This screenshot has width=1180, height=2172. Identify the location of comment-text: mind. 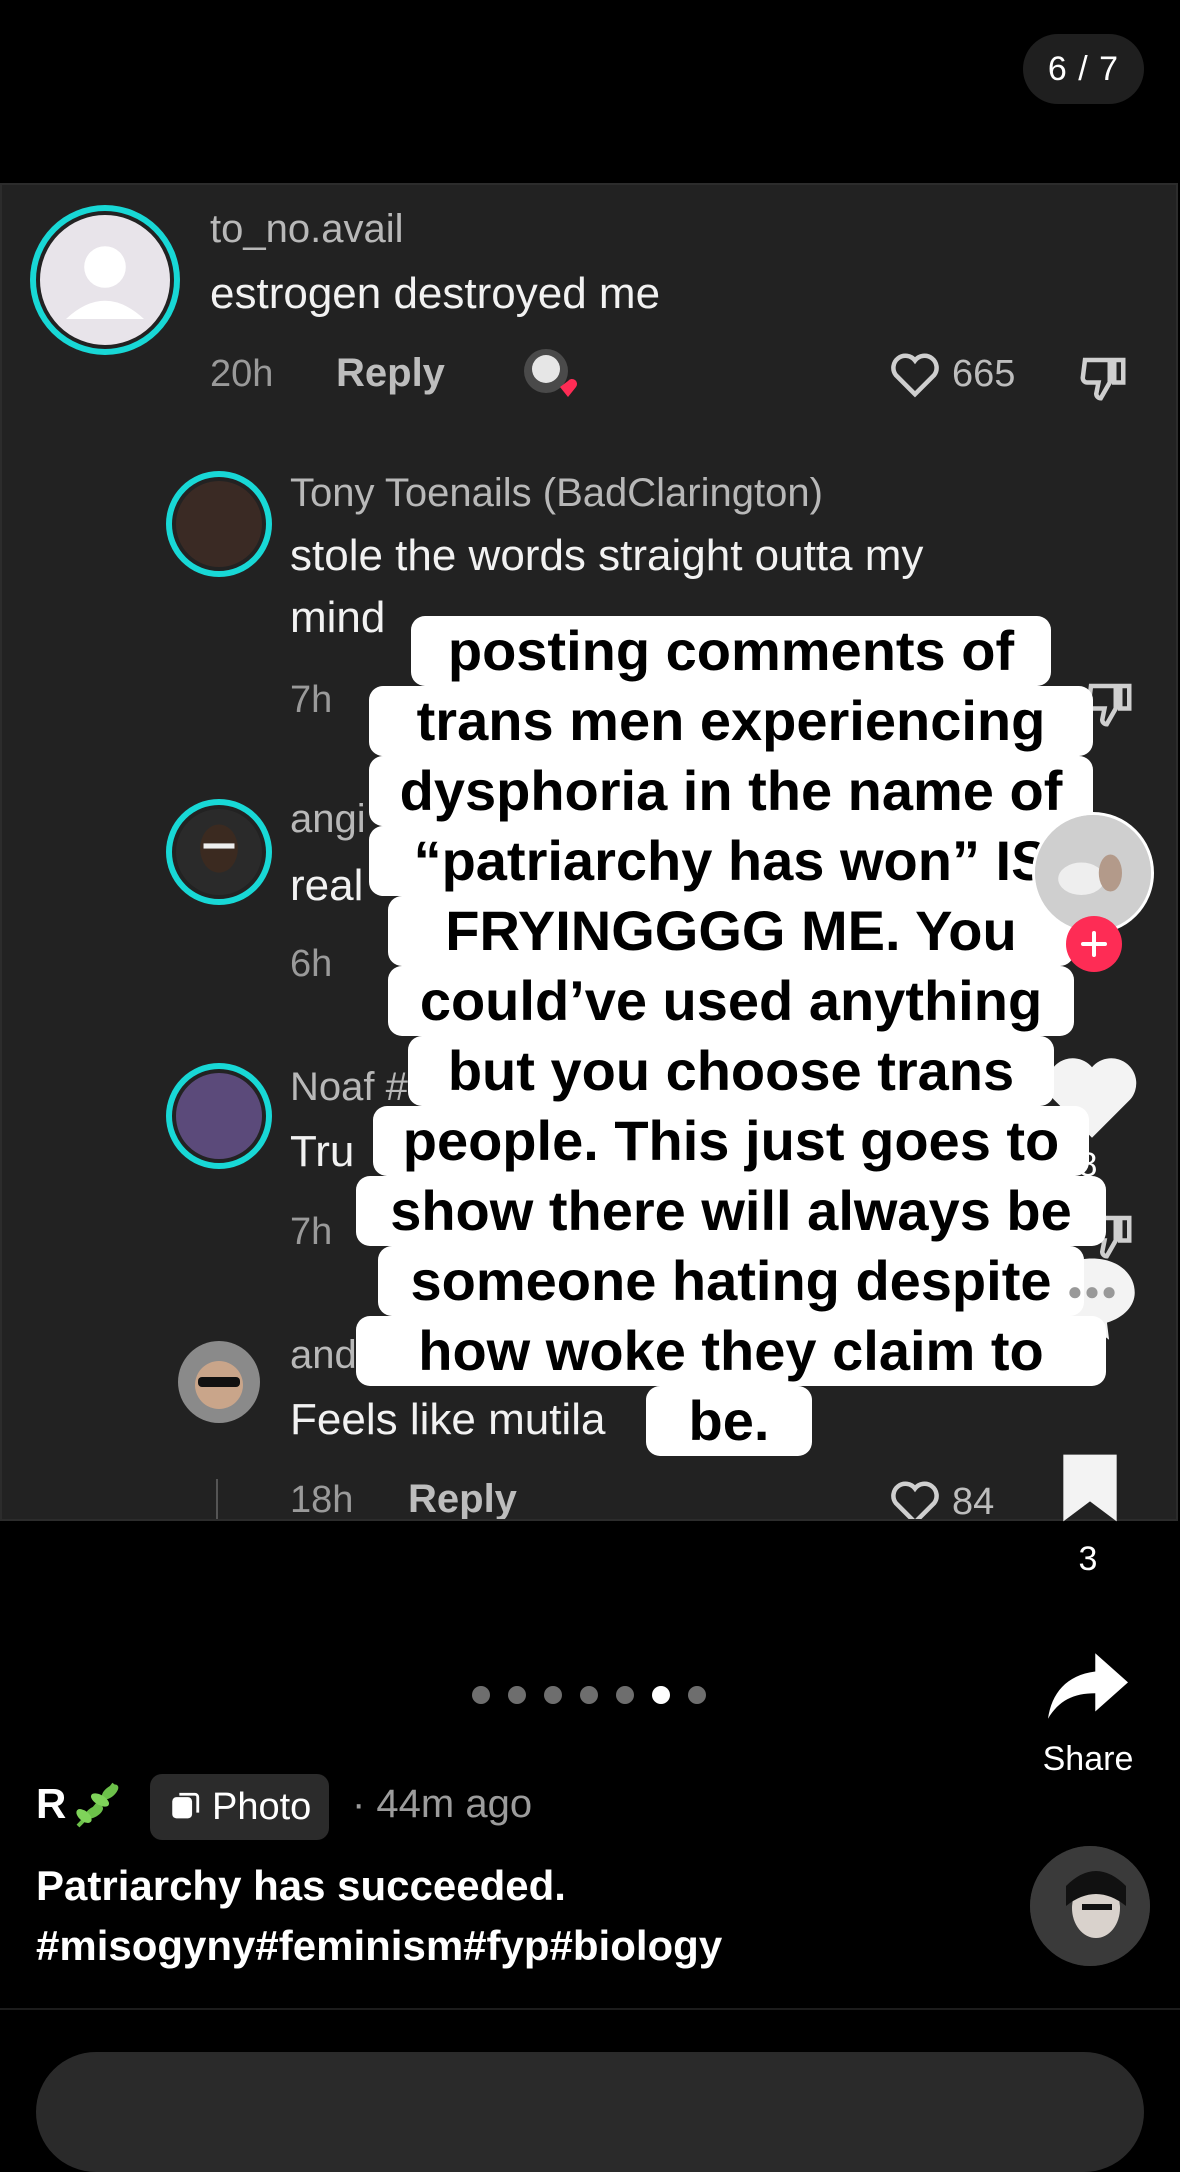
(338, 617).